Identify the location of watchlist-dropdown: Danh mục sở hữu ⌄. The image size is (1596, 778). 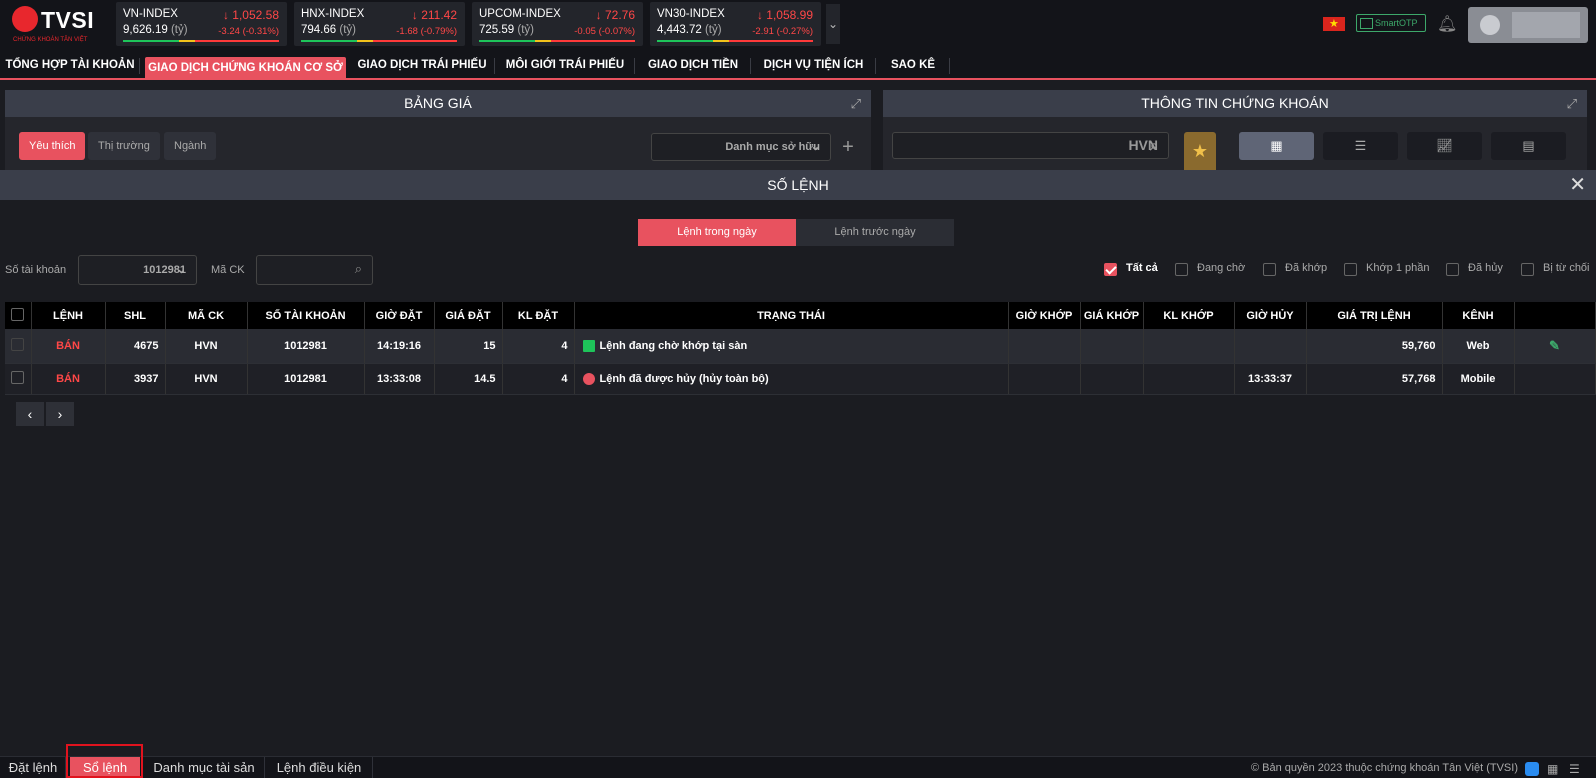
(741, 147).